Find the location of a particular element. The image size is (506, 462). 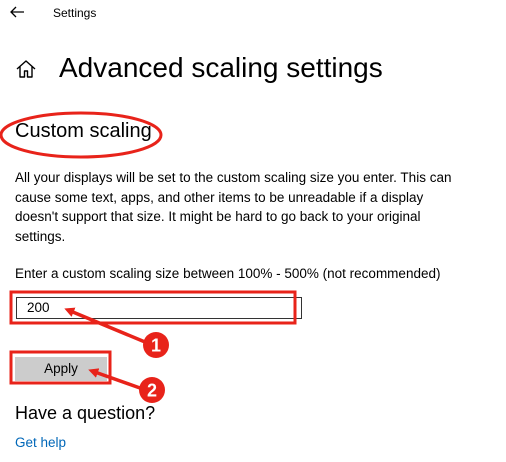

apply-button: Apply is located at coordinates (61, 369).